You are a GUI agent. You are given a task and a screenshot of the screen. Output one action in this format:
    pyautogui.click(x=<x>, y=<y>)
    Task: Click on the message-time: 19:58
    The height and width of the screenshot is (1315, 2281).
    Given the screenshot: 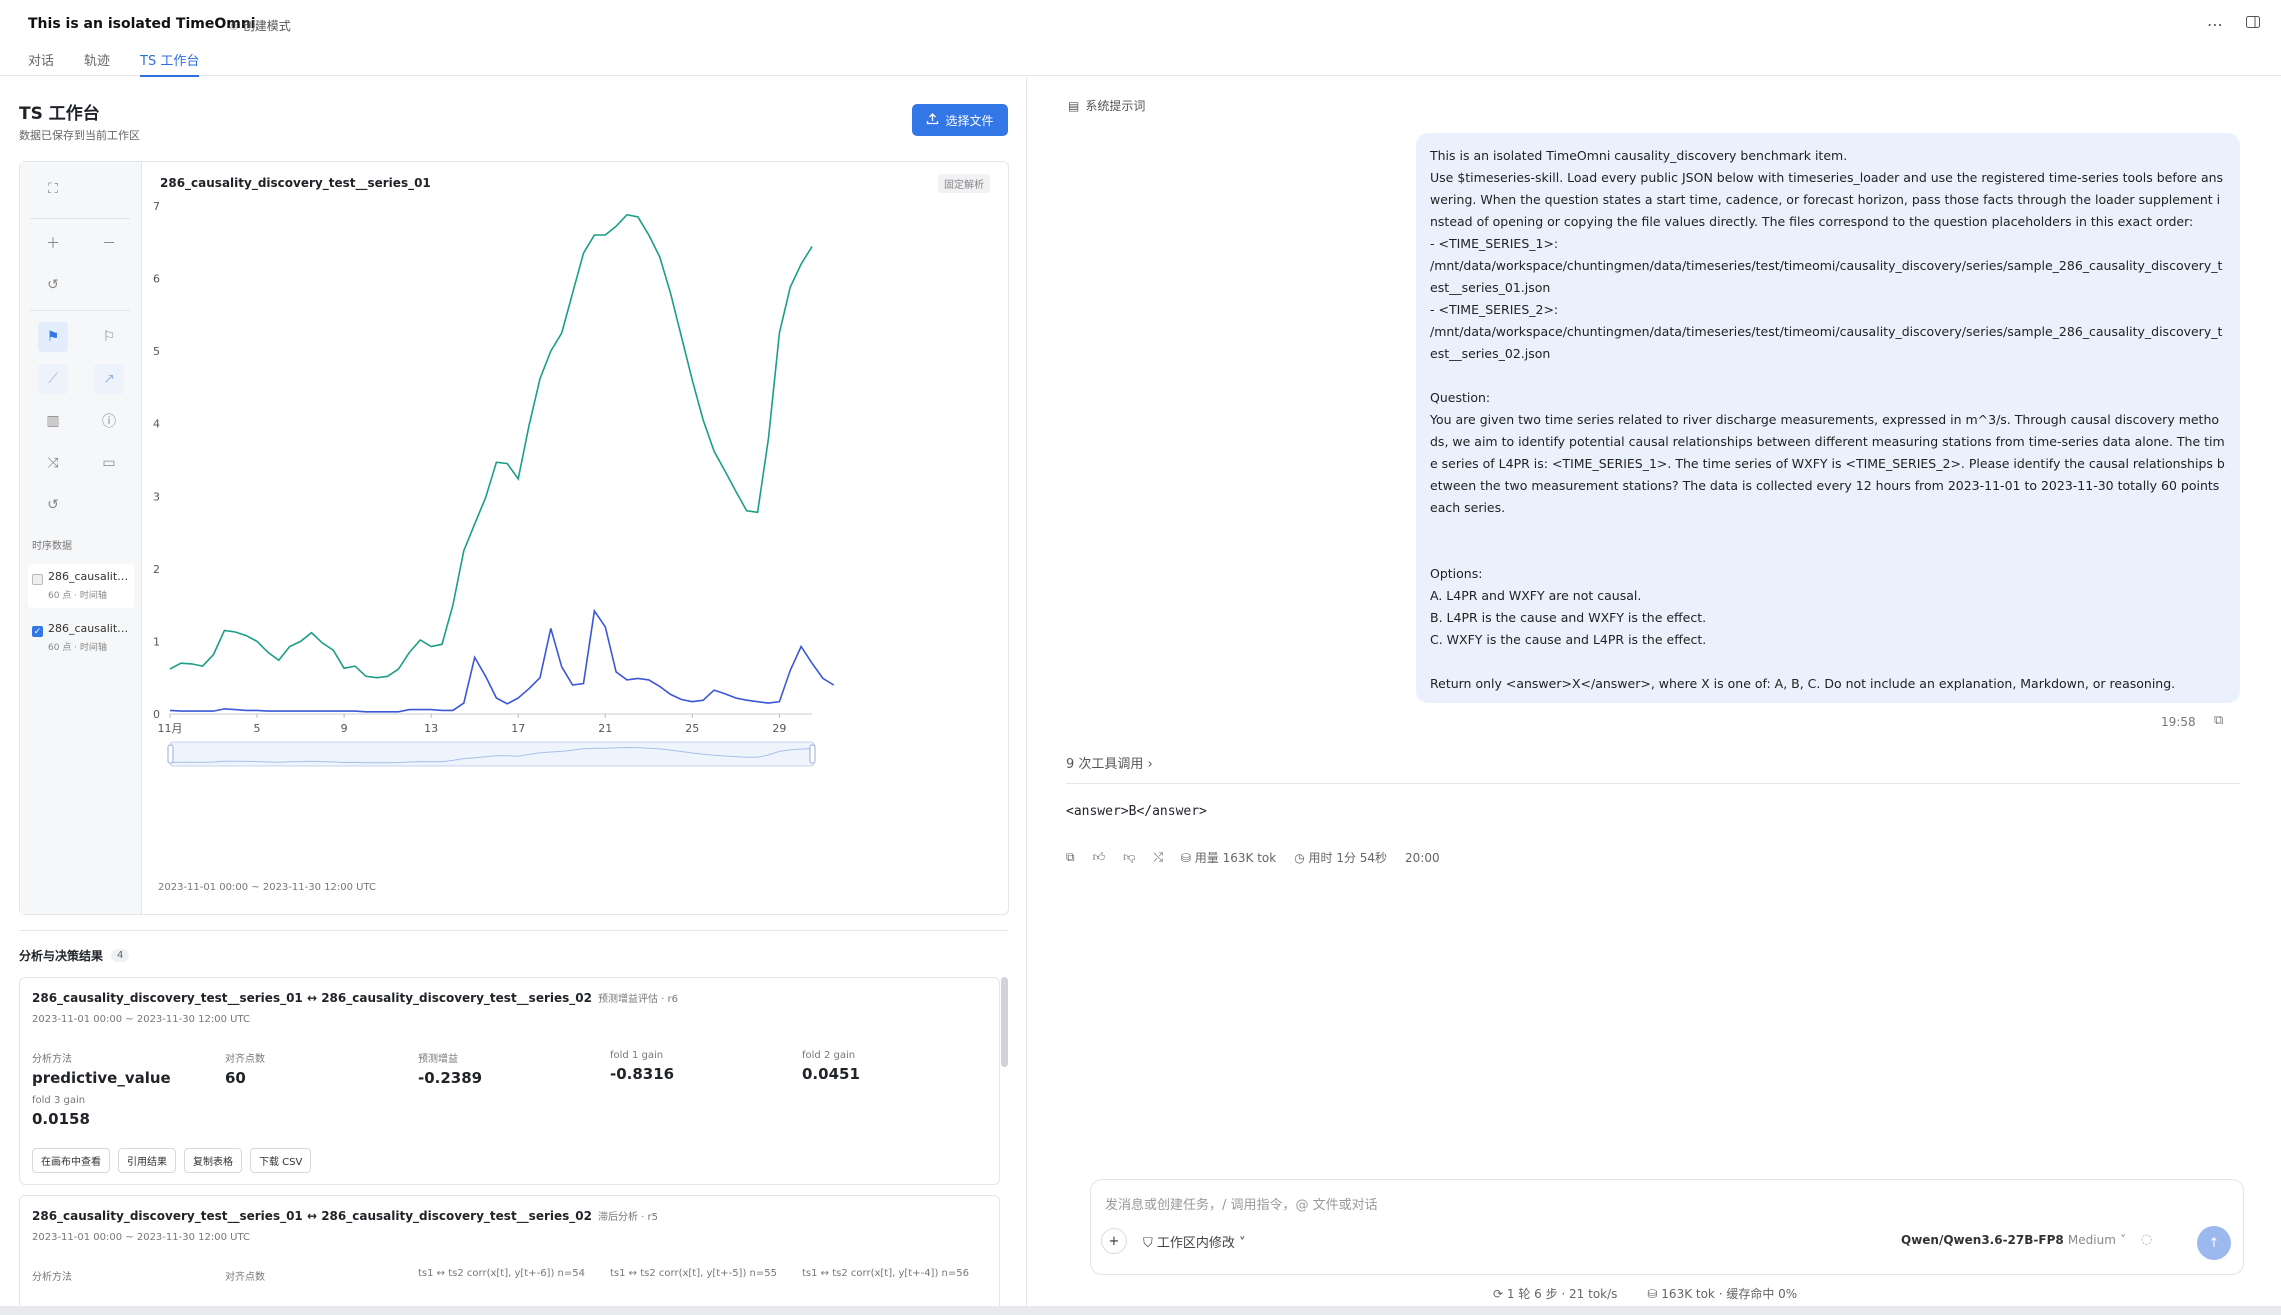 What is the action you would take?
    pyautogui.click(x=2178, y=722)
    